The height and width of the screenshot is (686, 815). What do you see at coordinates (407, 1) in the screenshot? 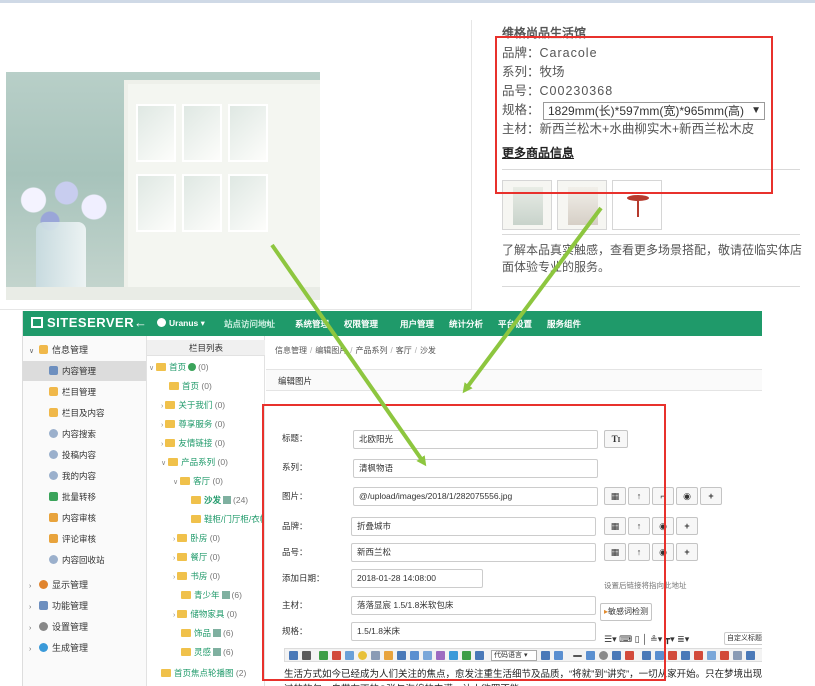
I see `page-top-border` at bounding box center [407, 1].